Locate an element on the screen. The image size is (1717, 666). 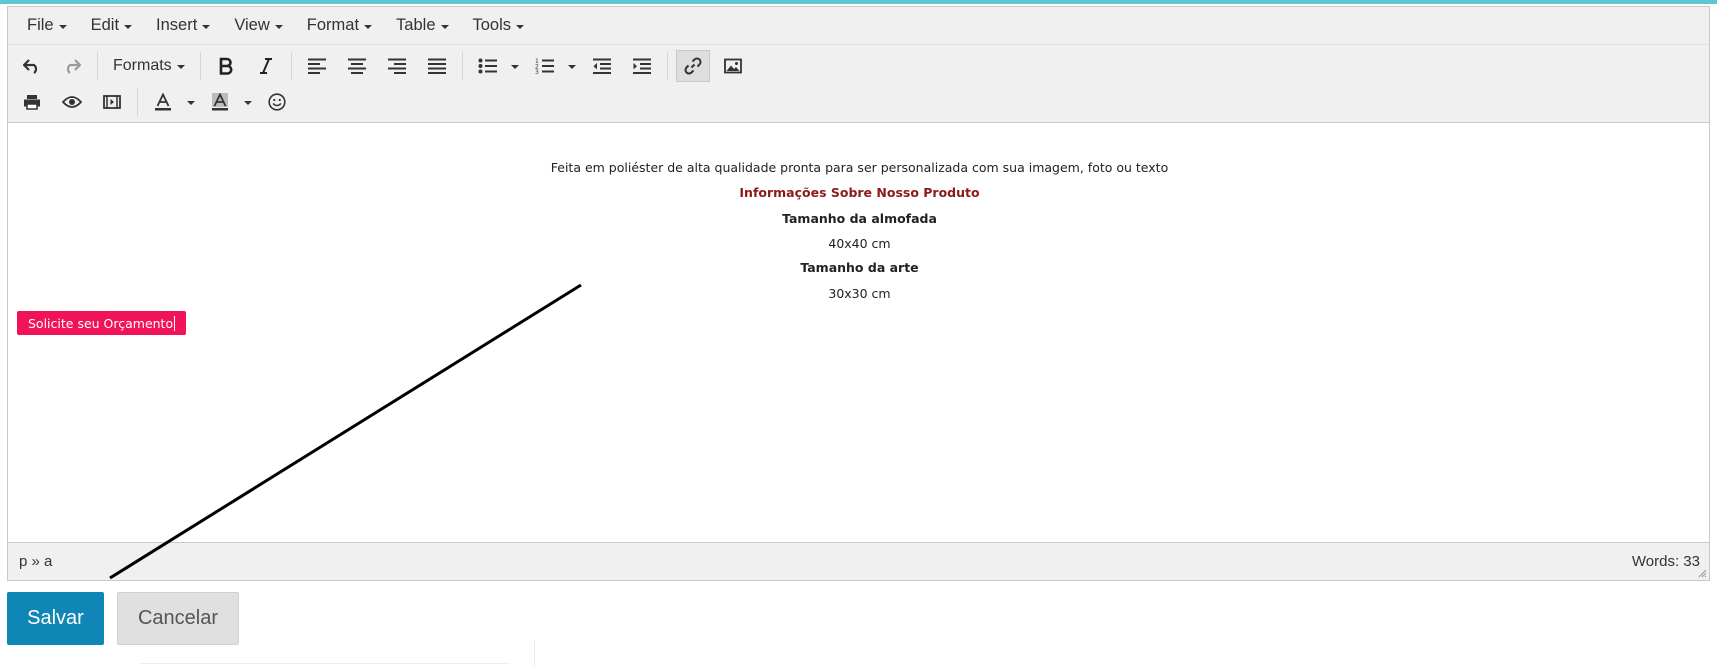
image-icon is located at coordinates (732, 66).